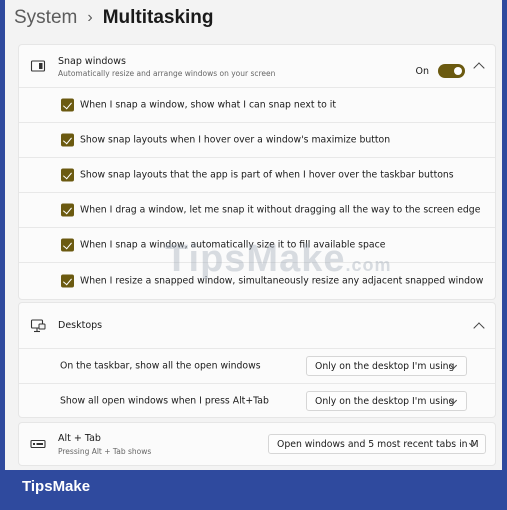  Describe the element at coordinates (80, 325) in the screenshot. I see `desktops-title: Desktops` at that location.